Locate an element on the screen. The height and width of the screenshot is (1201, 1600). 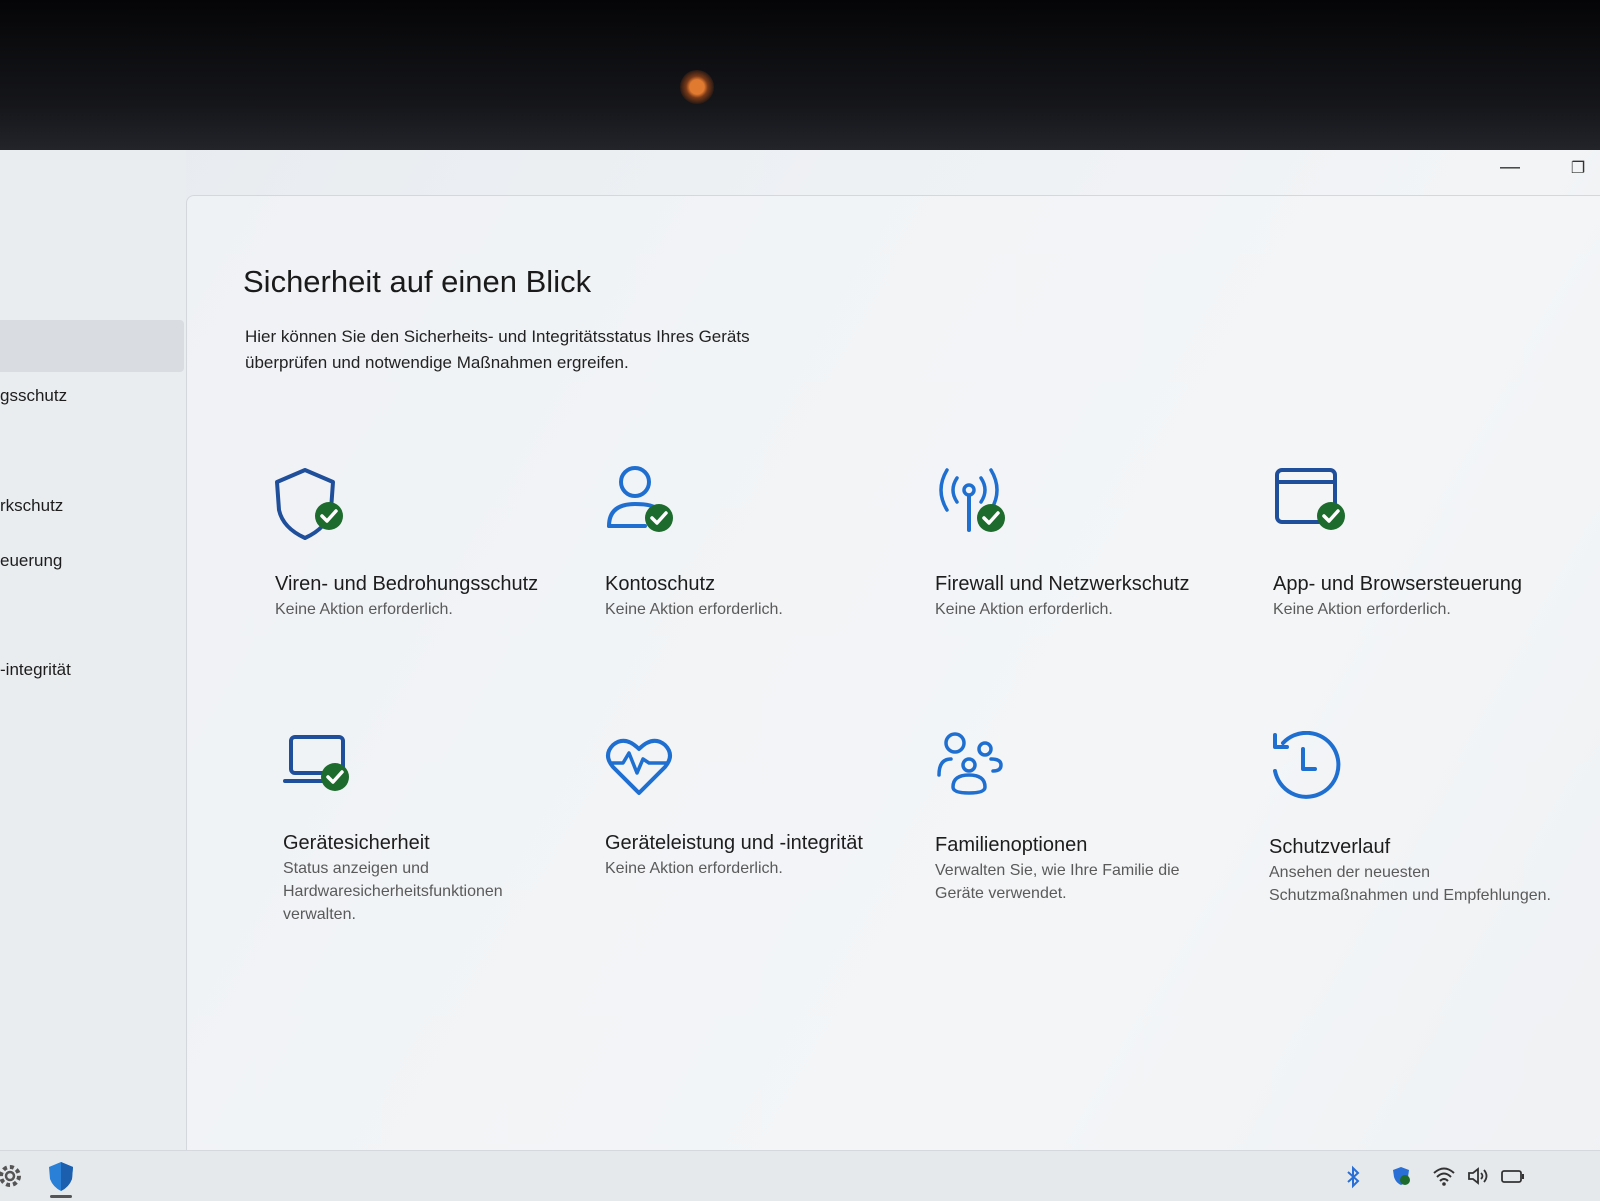
family-icon is located at coordinates (970, 763).